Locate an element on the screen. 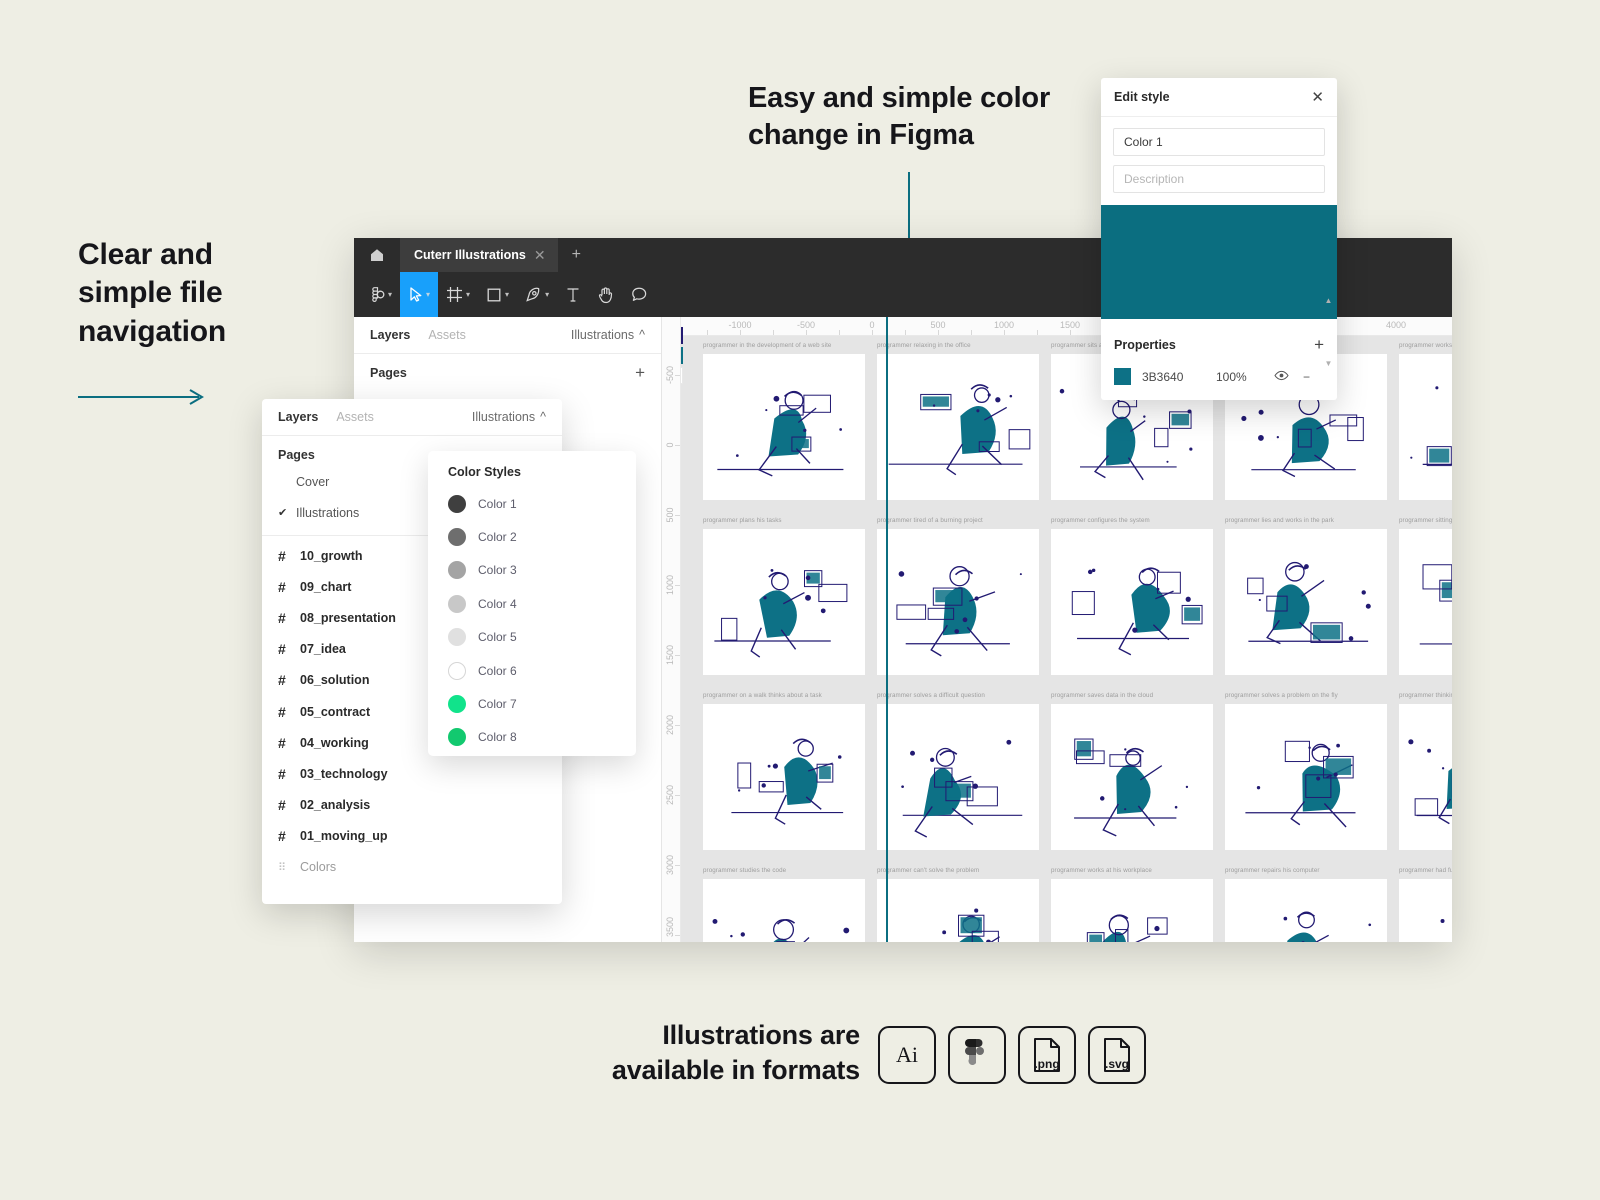  ruler-tick-v: 1500 is located at coordinates (670, 655).